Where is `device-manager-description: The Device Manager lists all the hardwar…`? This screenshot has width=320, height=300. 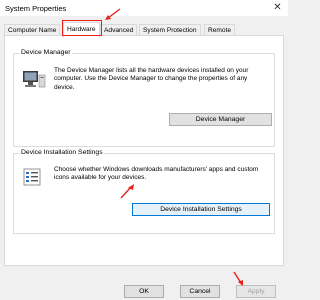 device-manager-description: The Device Manager lists all the hardwar… is located at coordinates (151, 79).